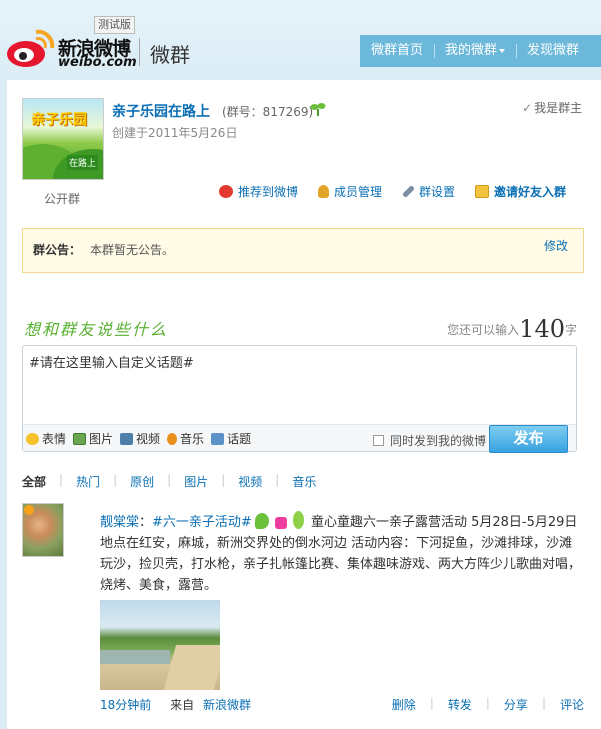 The width and height of the screenshot is (601, 729). What do you see at coordinates (516, 704) in the screenshot?
I see `share-link: 分享` at bounding box center [516, 704].